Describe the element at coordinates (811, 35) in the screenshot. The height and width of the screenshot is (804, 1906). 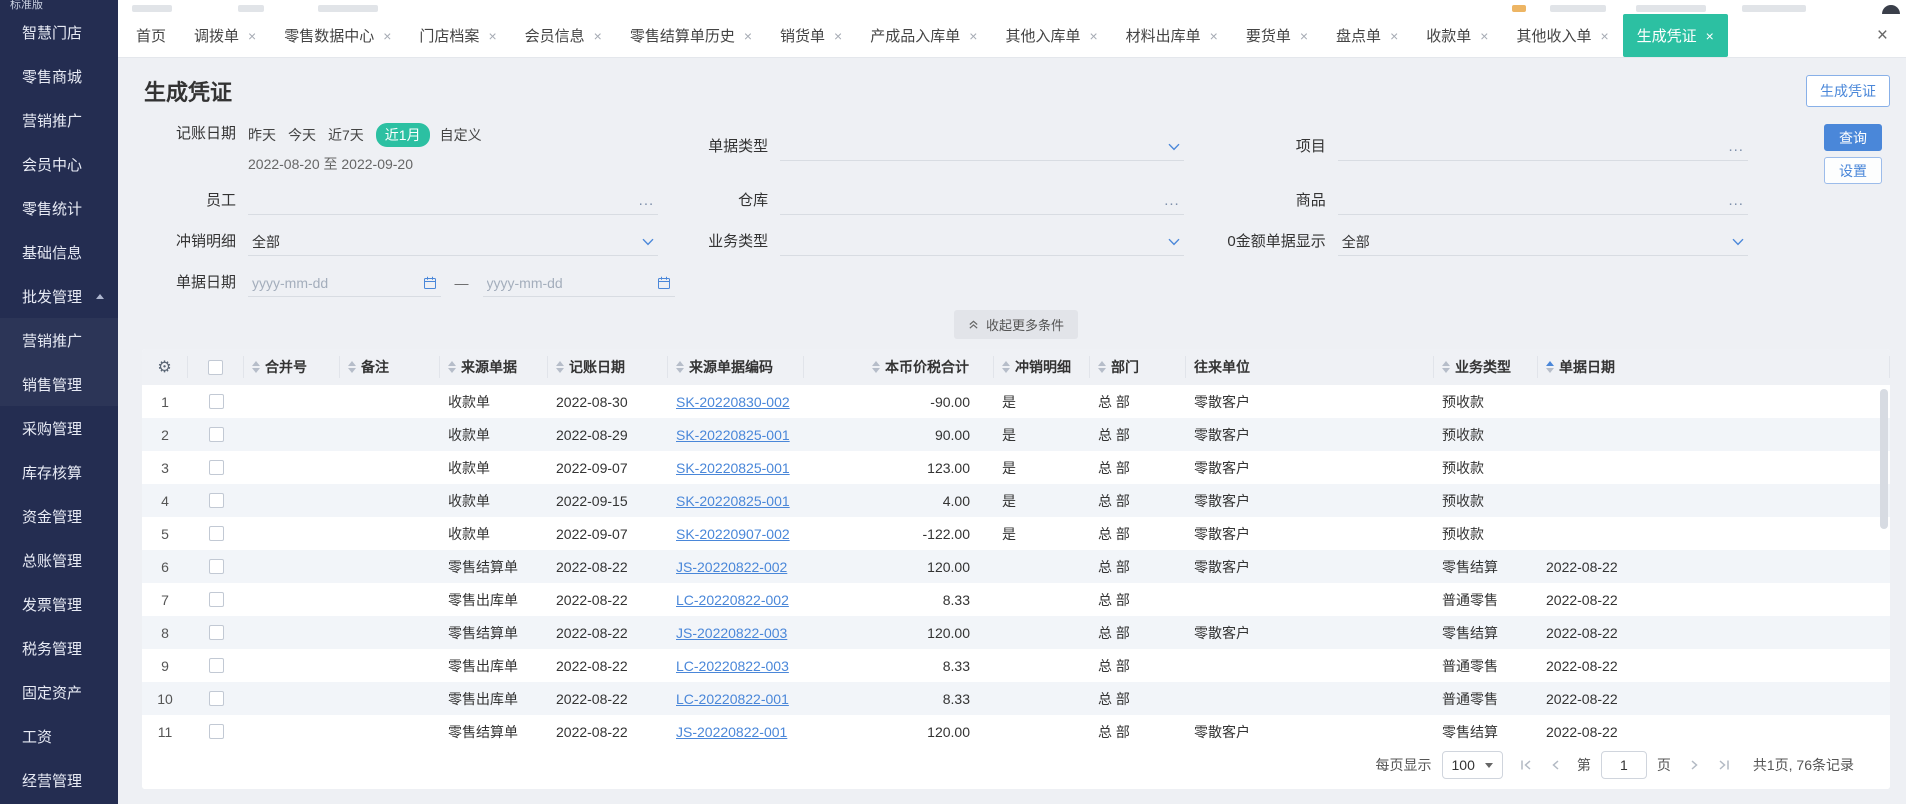
I see `tab: 销货单` at that location.